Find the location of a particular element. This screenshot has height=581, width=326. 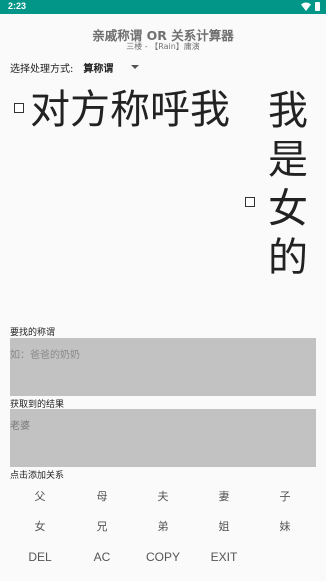

gender-text: 我是女的 is located at coordinates (284, 187).